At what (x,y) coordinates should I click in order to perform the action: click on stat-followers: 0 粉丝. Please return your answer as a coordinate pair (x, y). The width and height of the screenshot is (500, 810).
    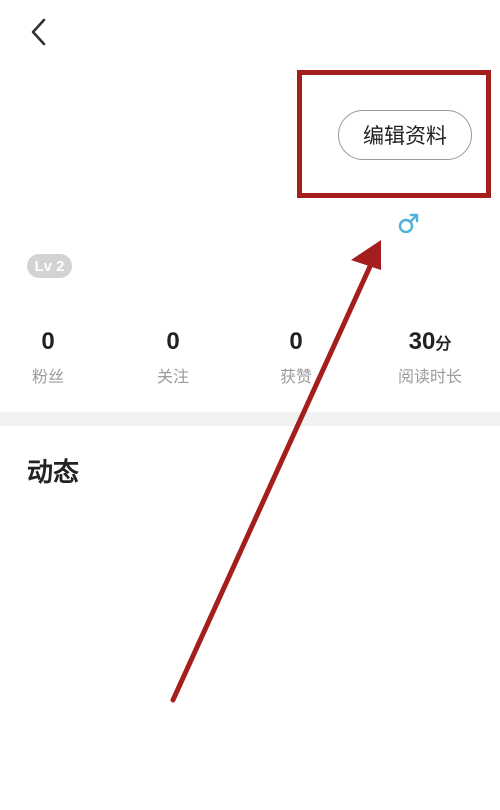
    Looking at the image, I should click on (54, 357).